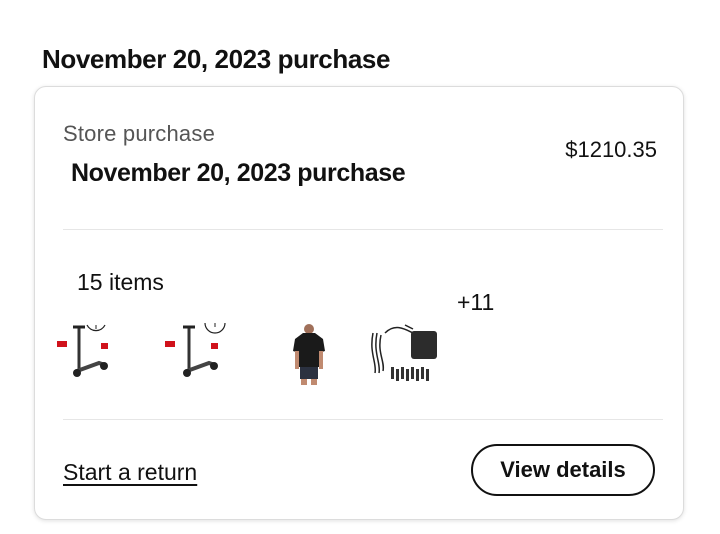  Describe the element at coordinates (611, 149) in the screenshot. I see `order-total: $1210.35` at that location.